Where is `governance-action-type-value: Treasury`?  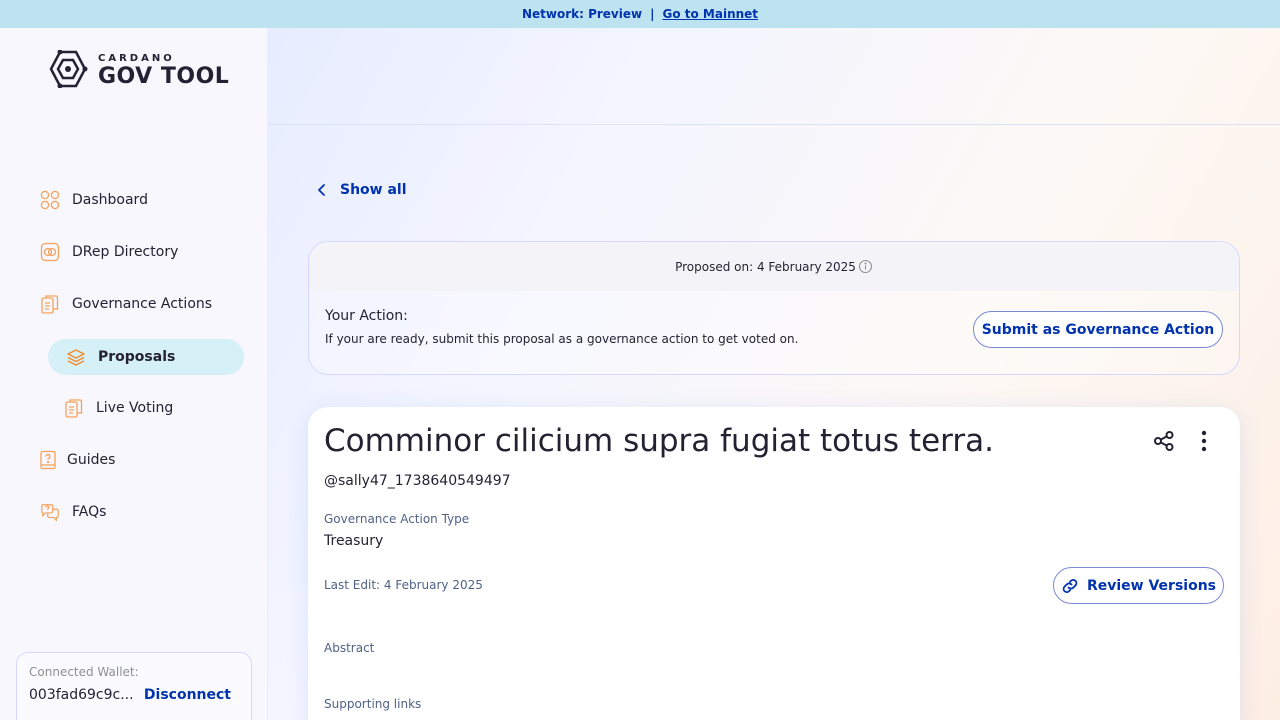 governance-action-type-value: Treasury is located at coordinates (354, 541).